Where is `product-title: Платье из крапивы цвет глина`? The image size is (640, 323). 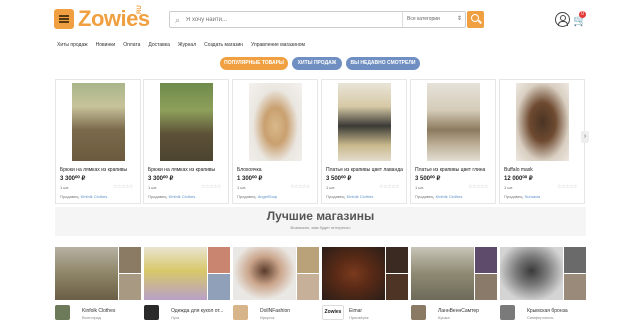
product-title: Платье из крапивы цвет глина is located at coordinates (455, 170).